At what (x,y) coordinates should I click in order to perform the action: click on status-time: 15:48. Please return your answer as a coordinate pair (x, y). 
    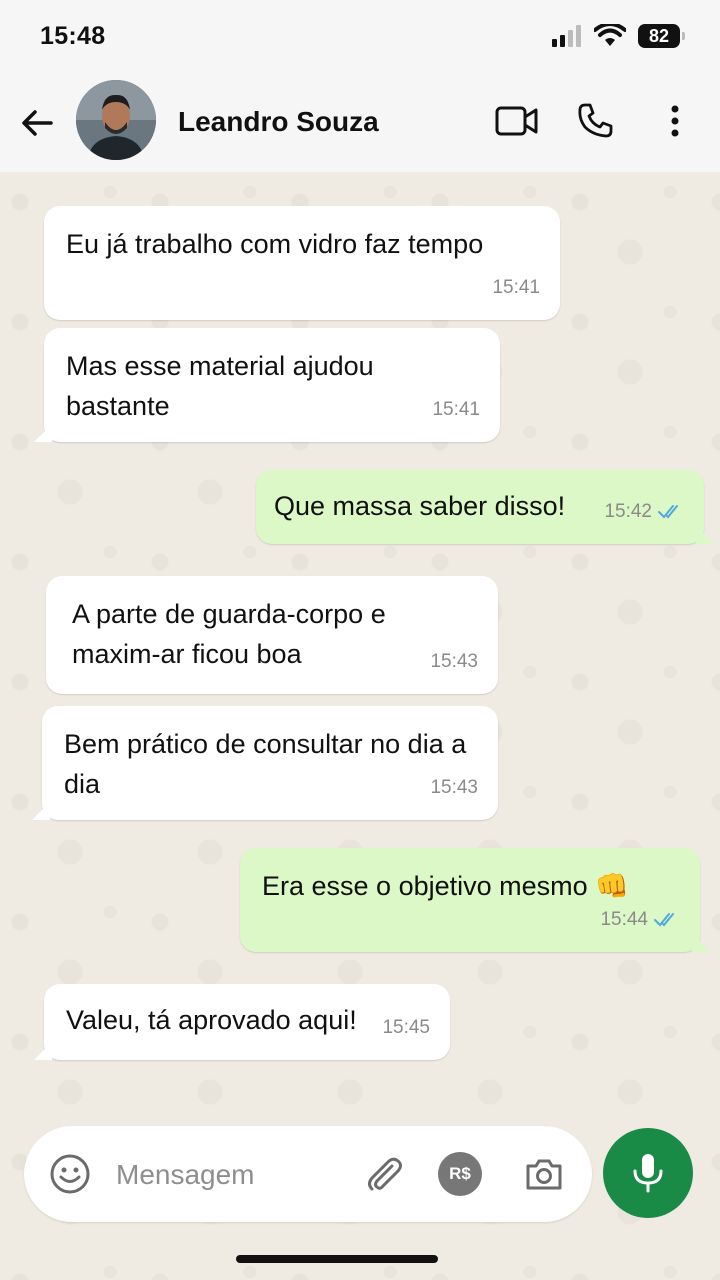
    Looking at the image, I should click on (73, 36).